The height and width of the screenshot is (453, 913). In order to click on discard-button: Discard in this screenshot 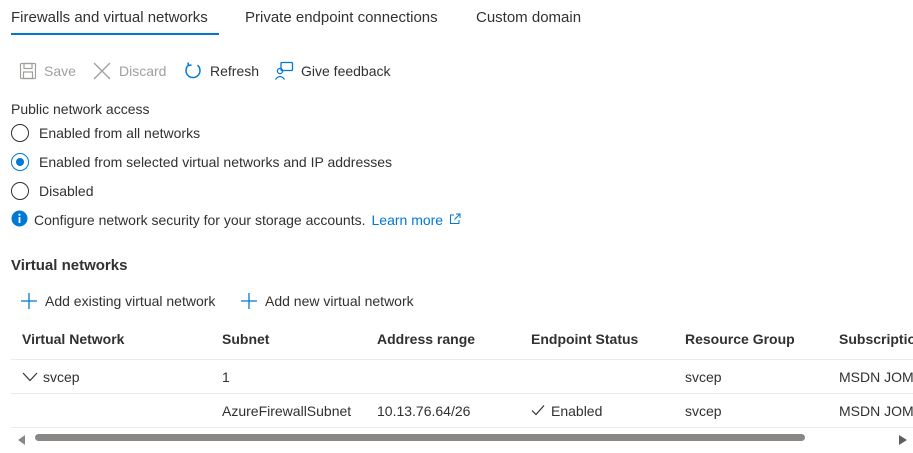, I will do `click(129, 71)`.